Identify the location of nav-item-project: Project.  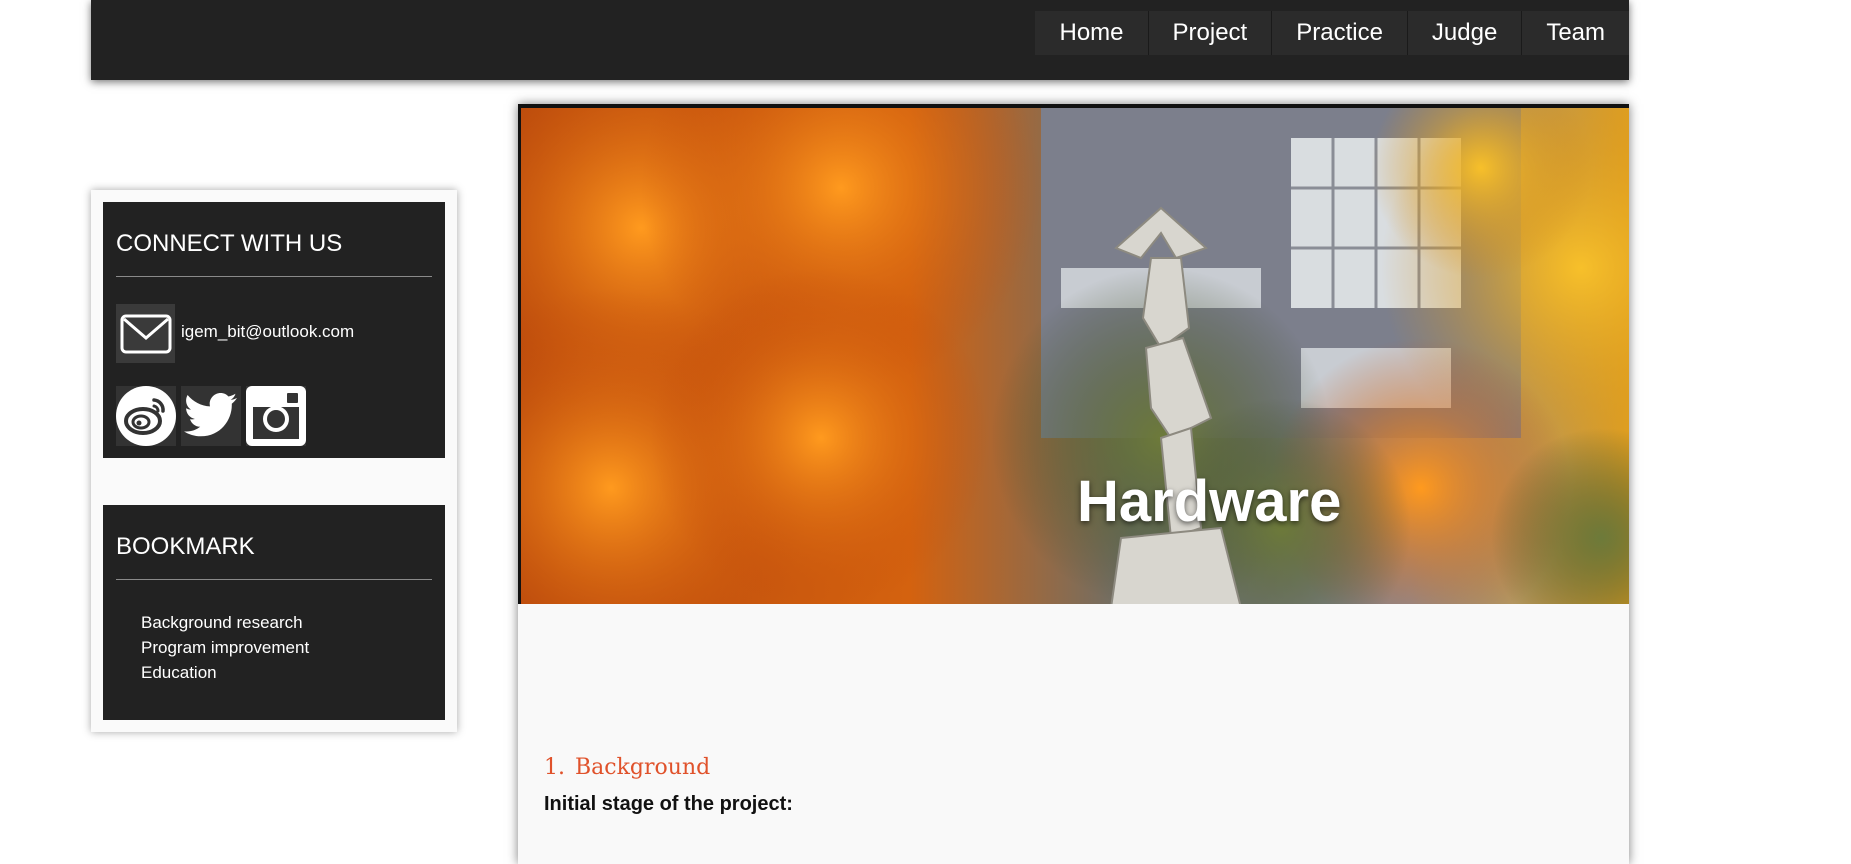
(1209, 33).